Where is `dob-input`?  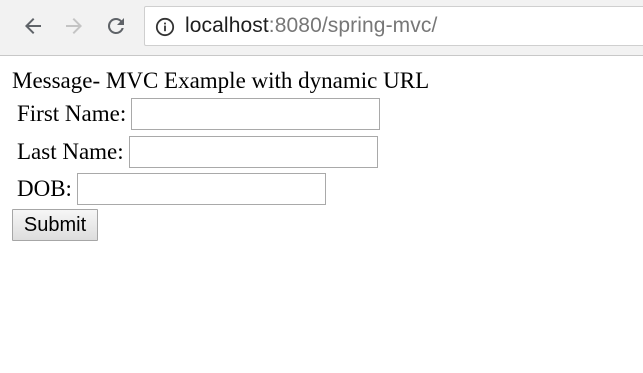
dob-input is located at coordinates (201, 189).